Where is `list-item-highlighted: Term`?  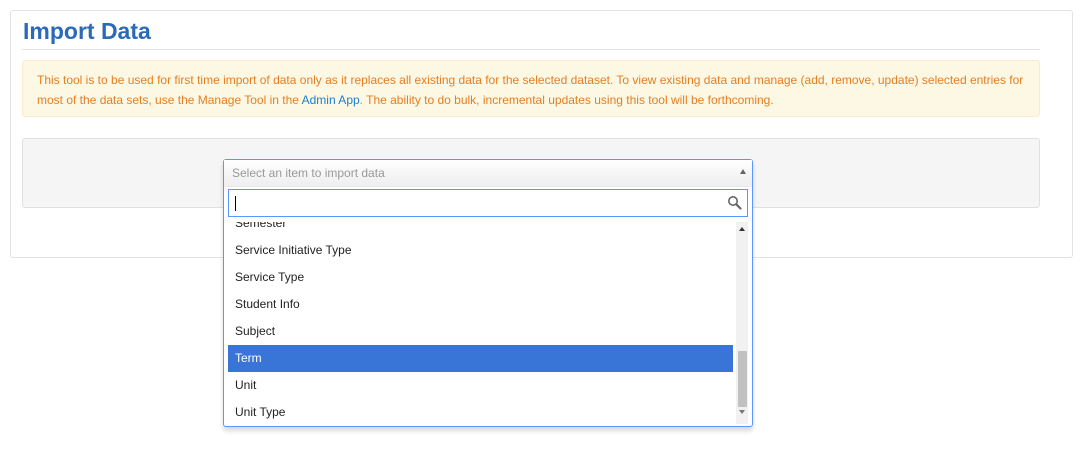
list-item-highlighted: Term is located at coordinates (480, 358).